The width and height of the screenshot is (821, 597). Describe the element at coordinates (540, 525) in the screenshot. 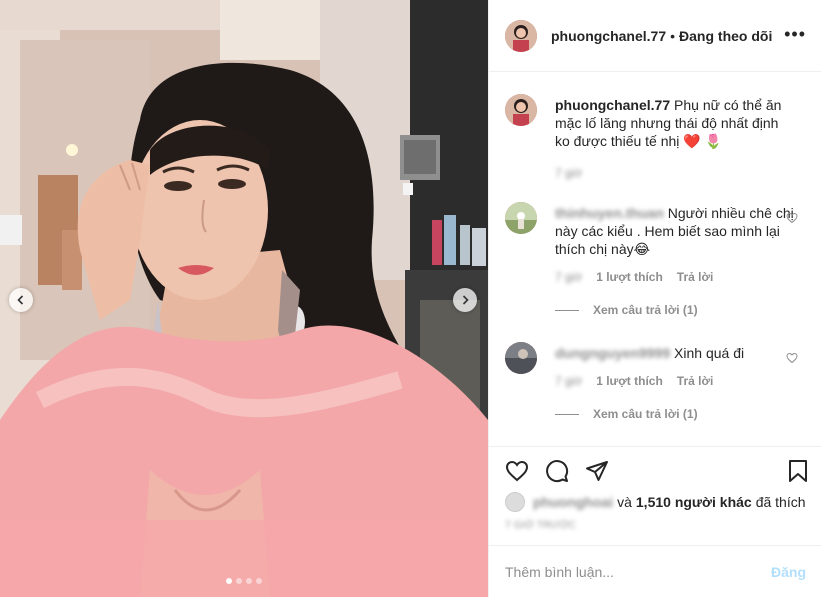

I see `post-timestamp: 7 GIỜ TRƯỚC` at that location.